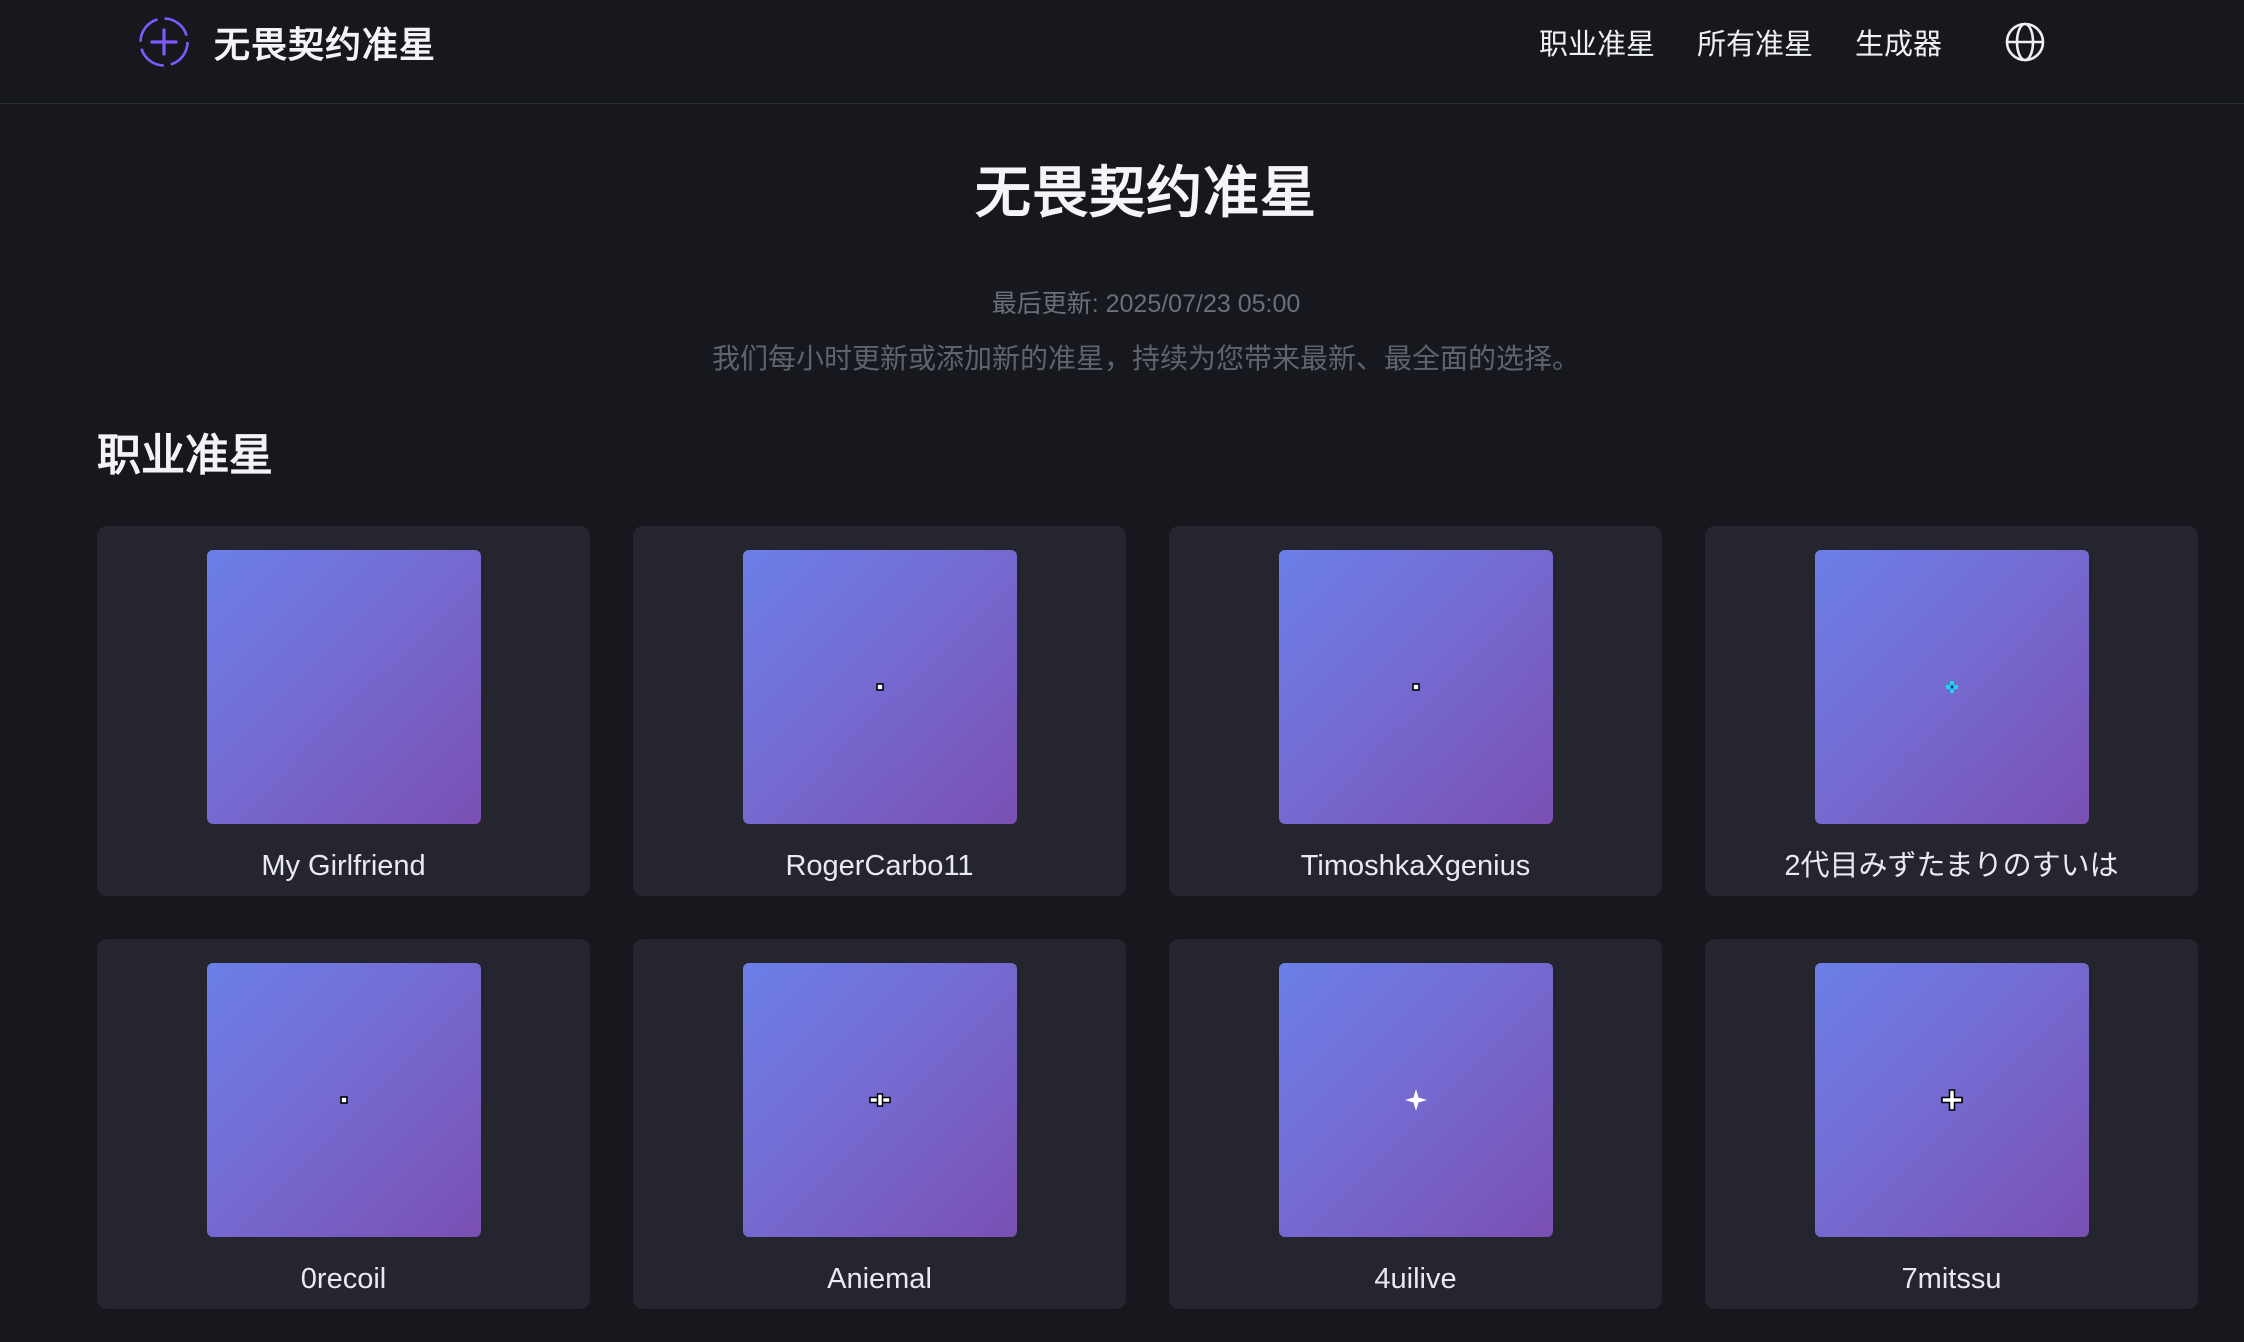  What do you see at coordinates (343, 866) in the screenshot?
I see `crosshair-card-name: My Girlfriend` at bounding box center [343, 866].